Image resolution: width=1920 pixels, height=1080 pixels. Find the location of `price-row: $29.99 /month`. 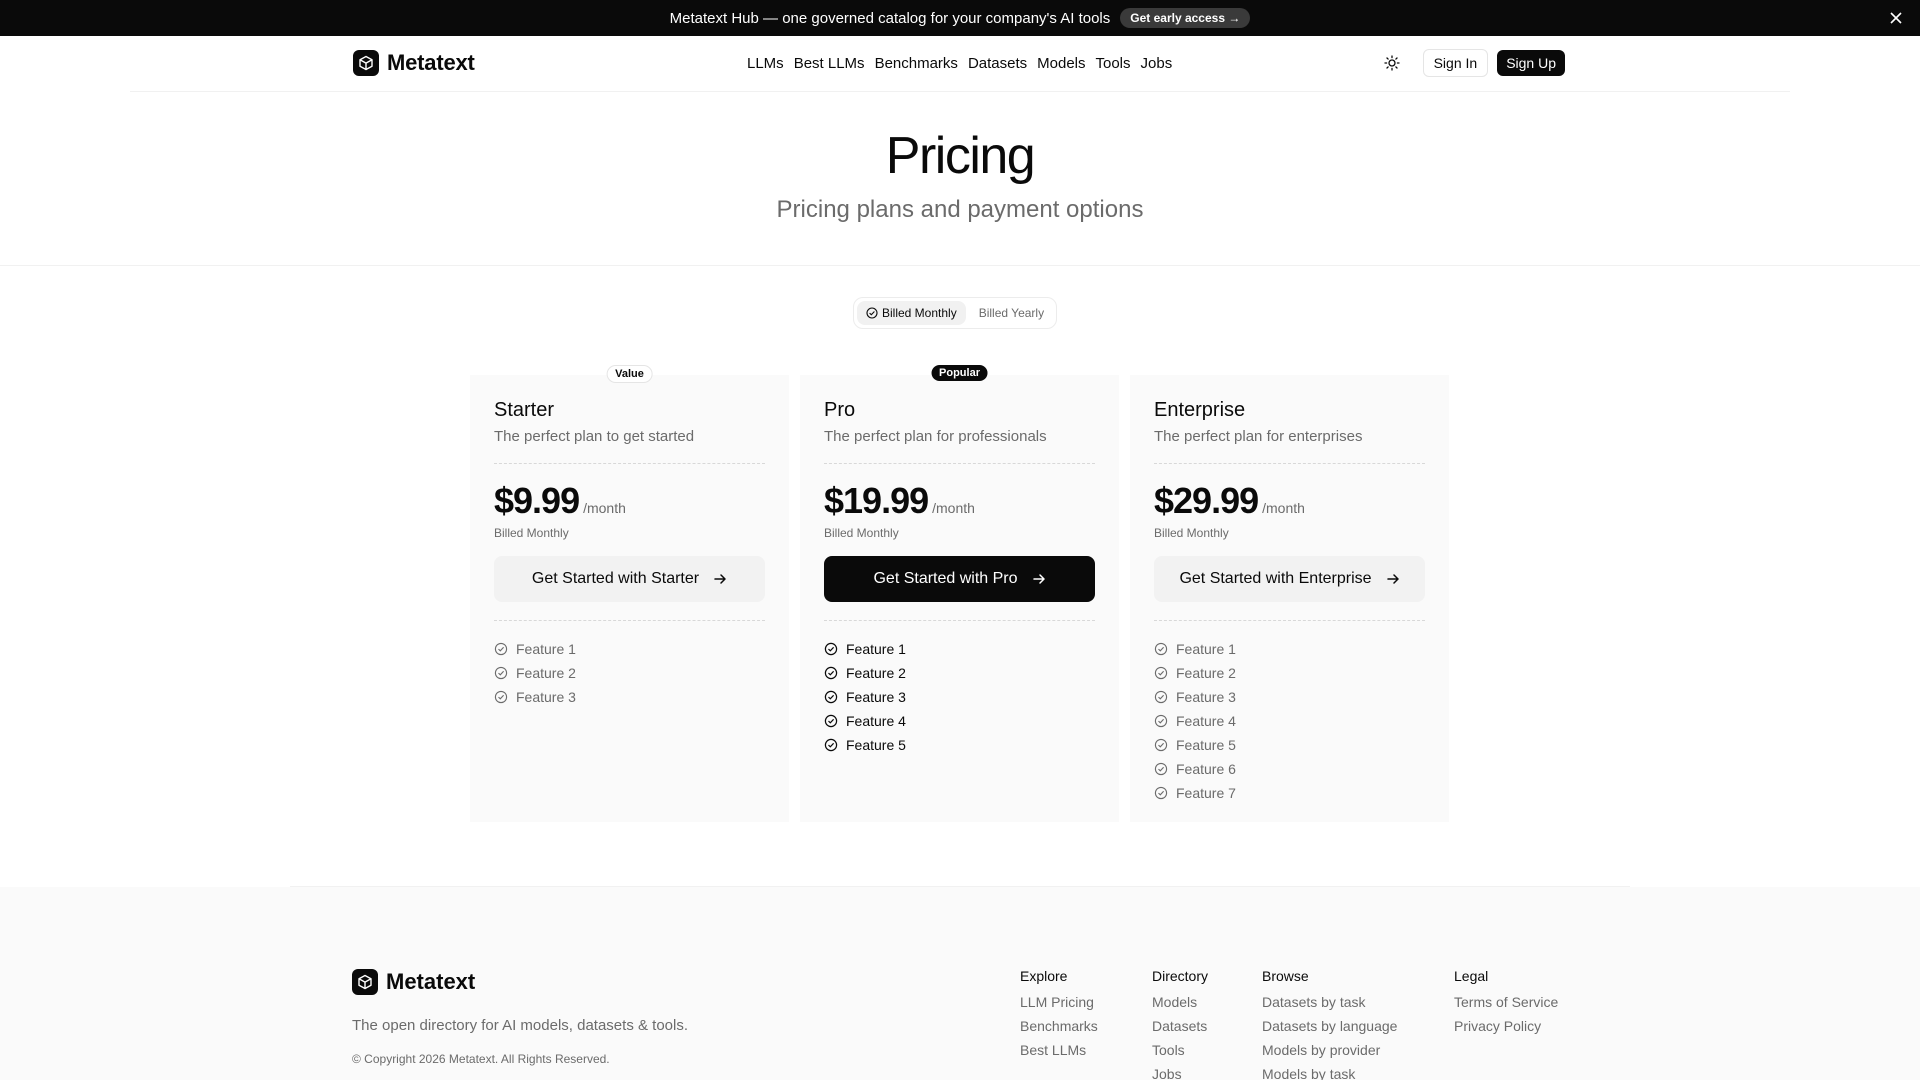

price-row: $29.99 /month is located at coordinates (1289, 501).